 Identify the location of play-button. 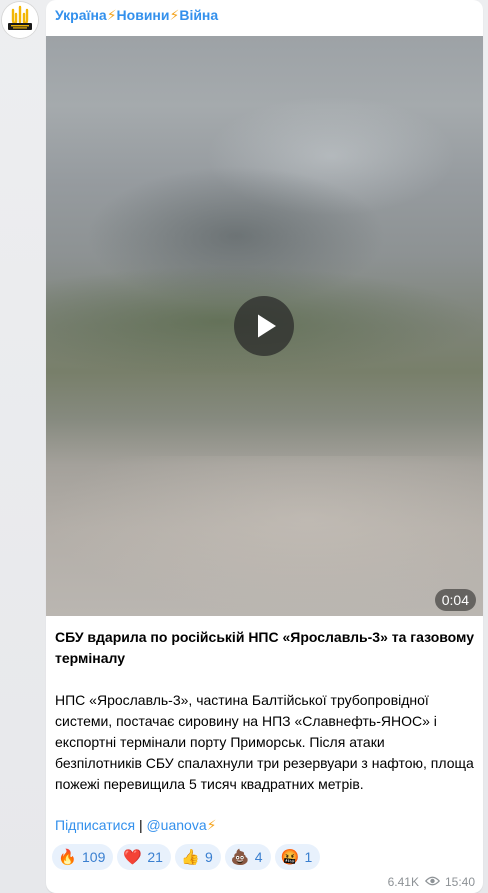
(264, 326).